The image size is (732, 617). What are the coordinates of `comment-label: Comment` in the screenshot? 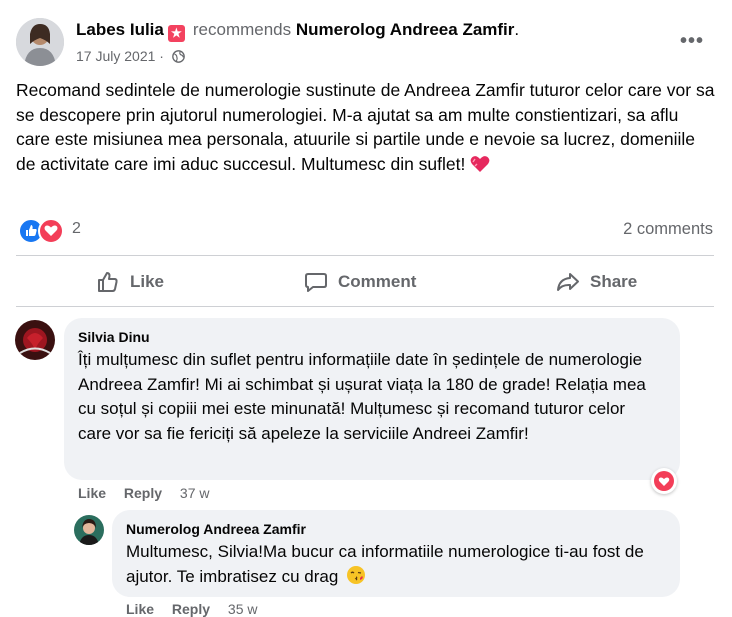 It's located at (377, 281).